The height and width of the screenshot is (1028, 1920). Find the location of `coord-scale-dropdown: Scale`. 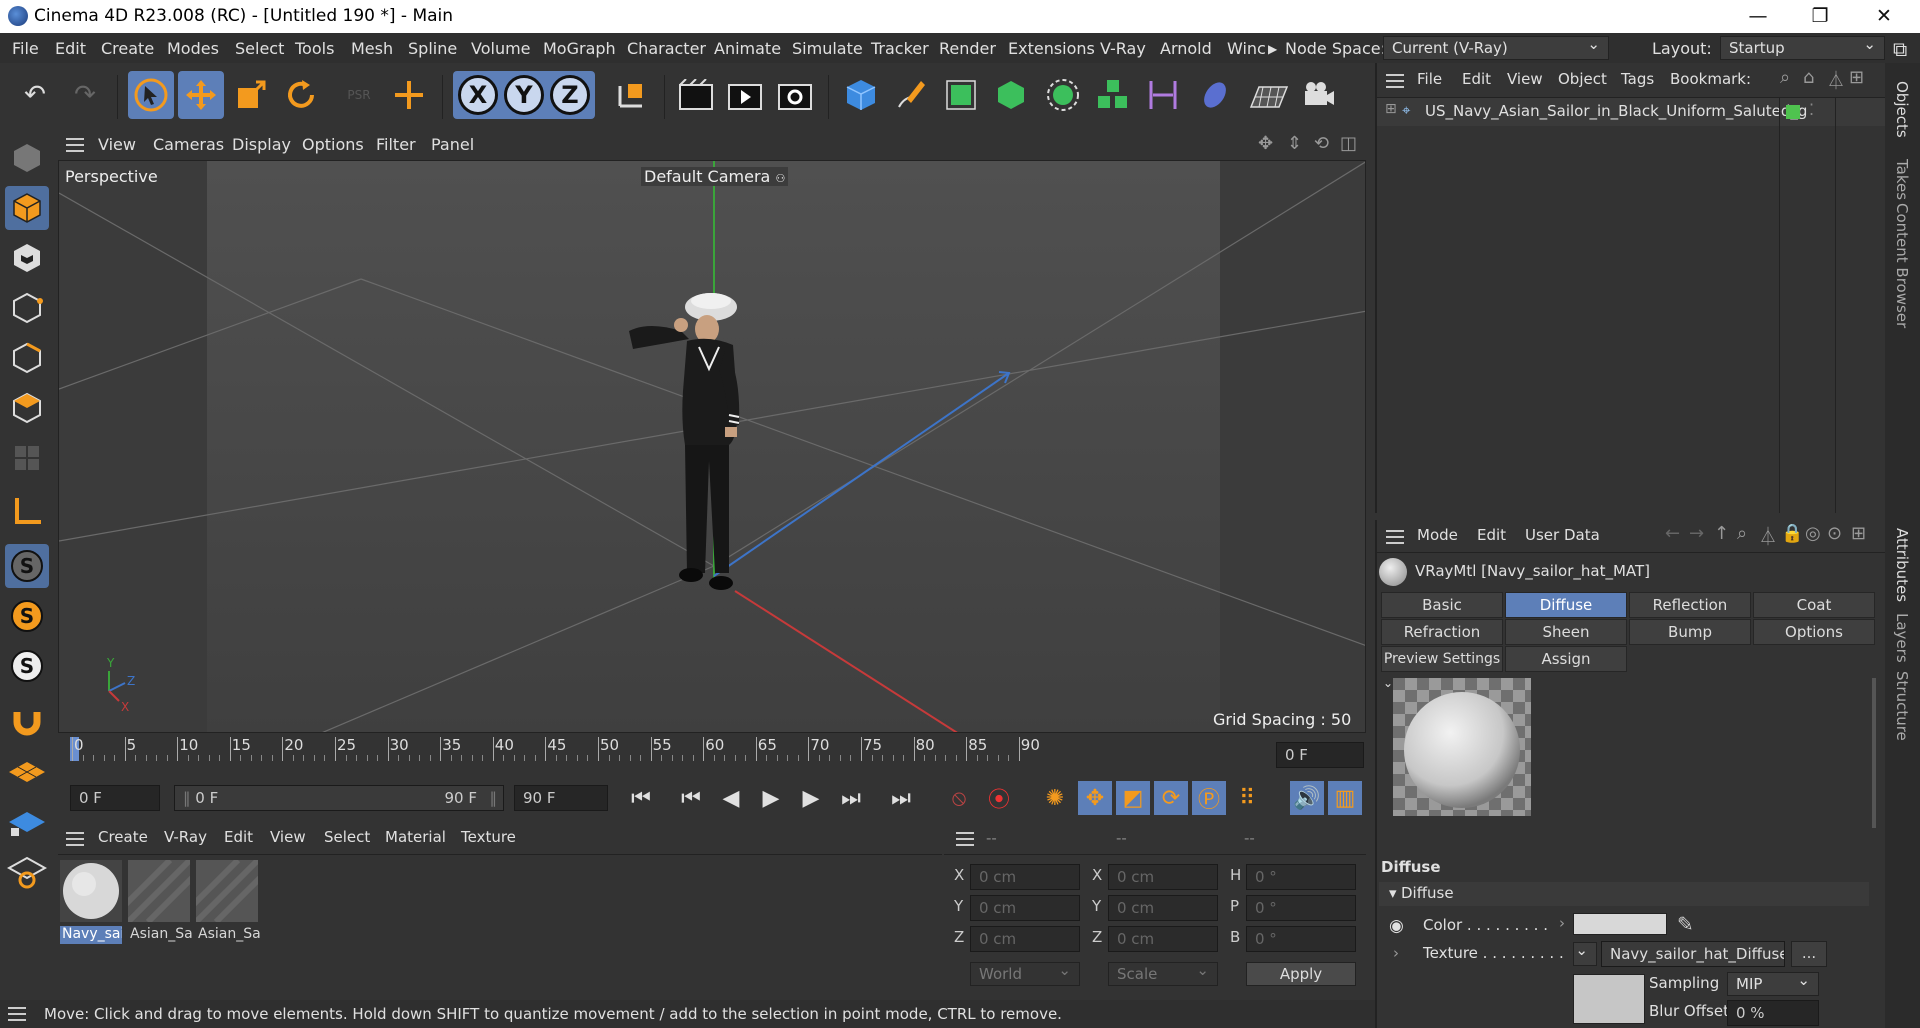

coord-scale-dropdown: Scale is located at coordinates (1163, 972).